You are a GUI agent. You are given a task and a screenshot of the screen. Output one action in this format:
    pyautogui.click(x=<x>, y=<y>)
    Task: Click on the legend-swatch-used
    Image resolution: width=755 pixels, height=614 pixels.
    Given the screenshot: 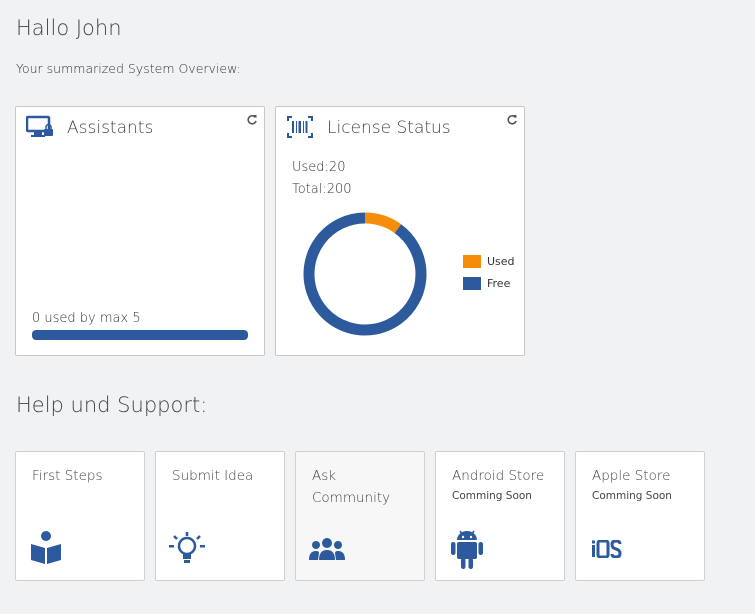 What is the action you would take?
    pyautogui.click(x=472, y=261)
    